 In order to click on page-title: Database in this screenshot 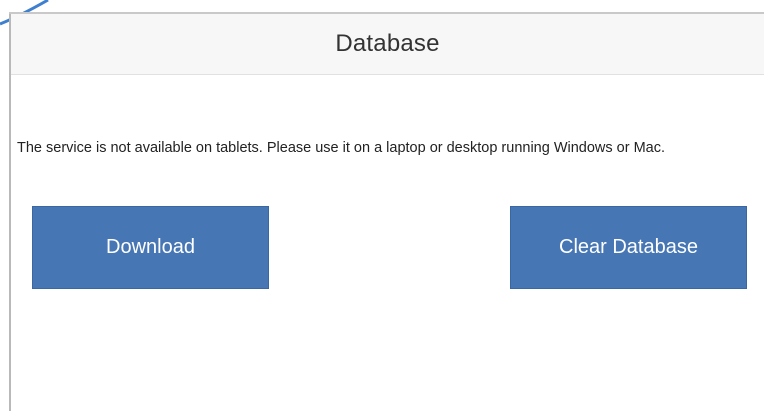, I will do `click(387, 43)`.